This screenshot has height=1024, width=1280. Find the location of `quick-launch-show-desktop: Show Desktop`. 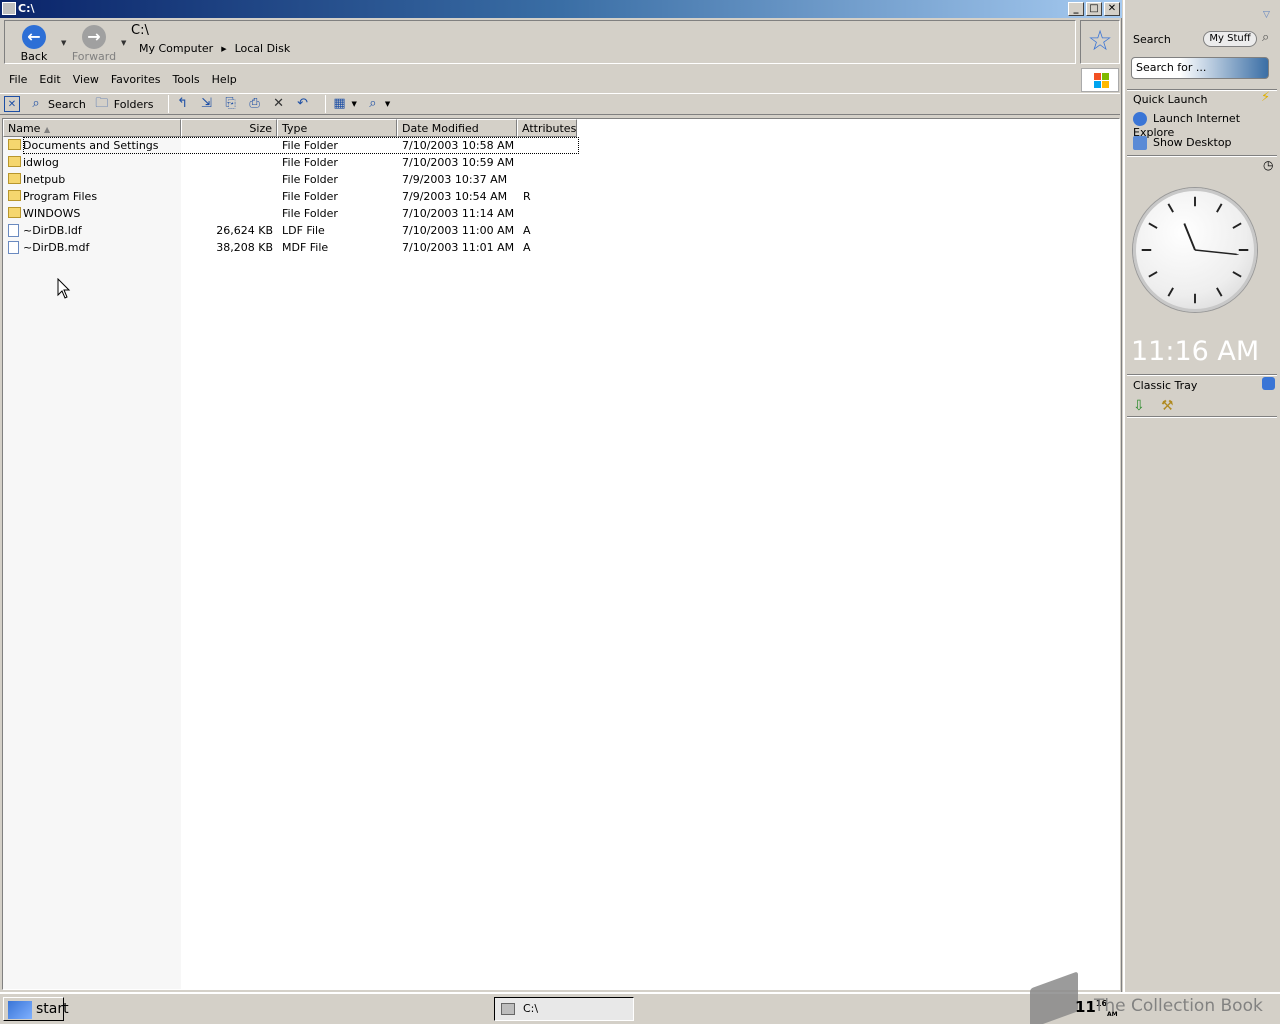

quick-launch-show-desktop: Show Desktop is located at coordinates (1182, 143).